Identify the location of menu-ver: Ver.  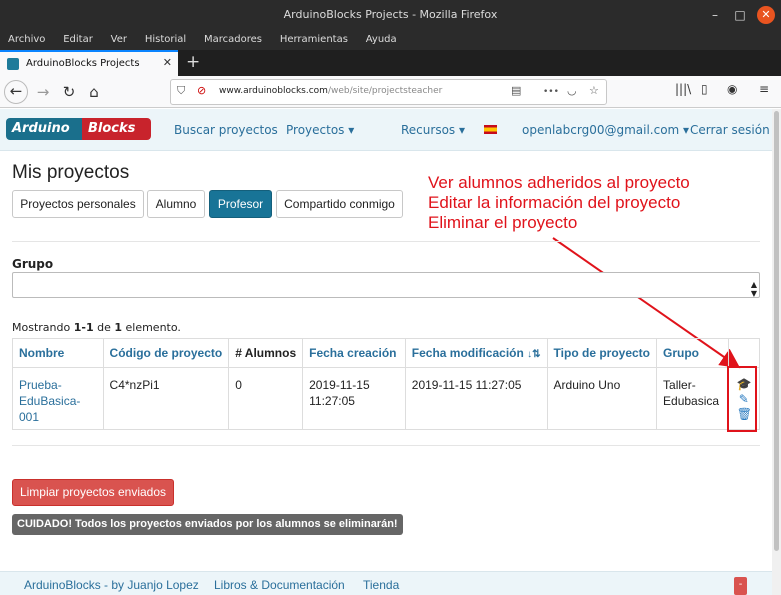
(119, 37).